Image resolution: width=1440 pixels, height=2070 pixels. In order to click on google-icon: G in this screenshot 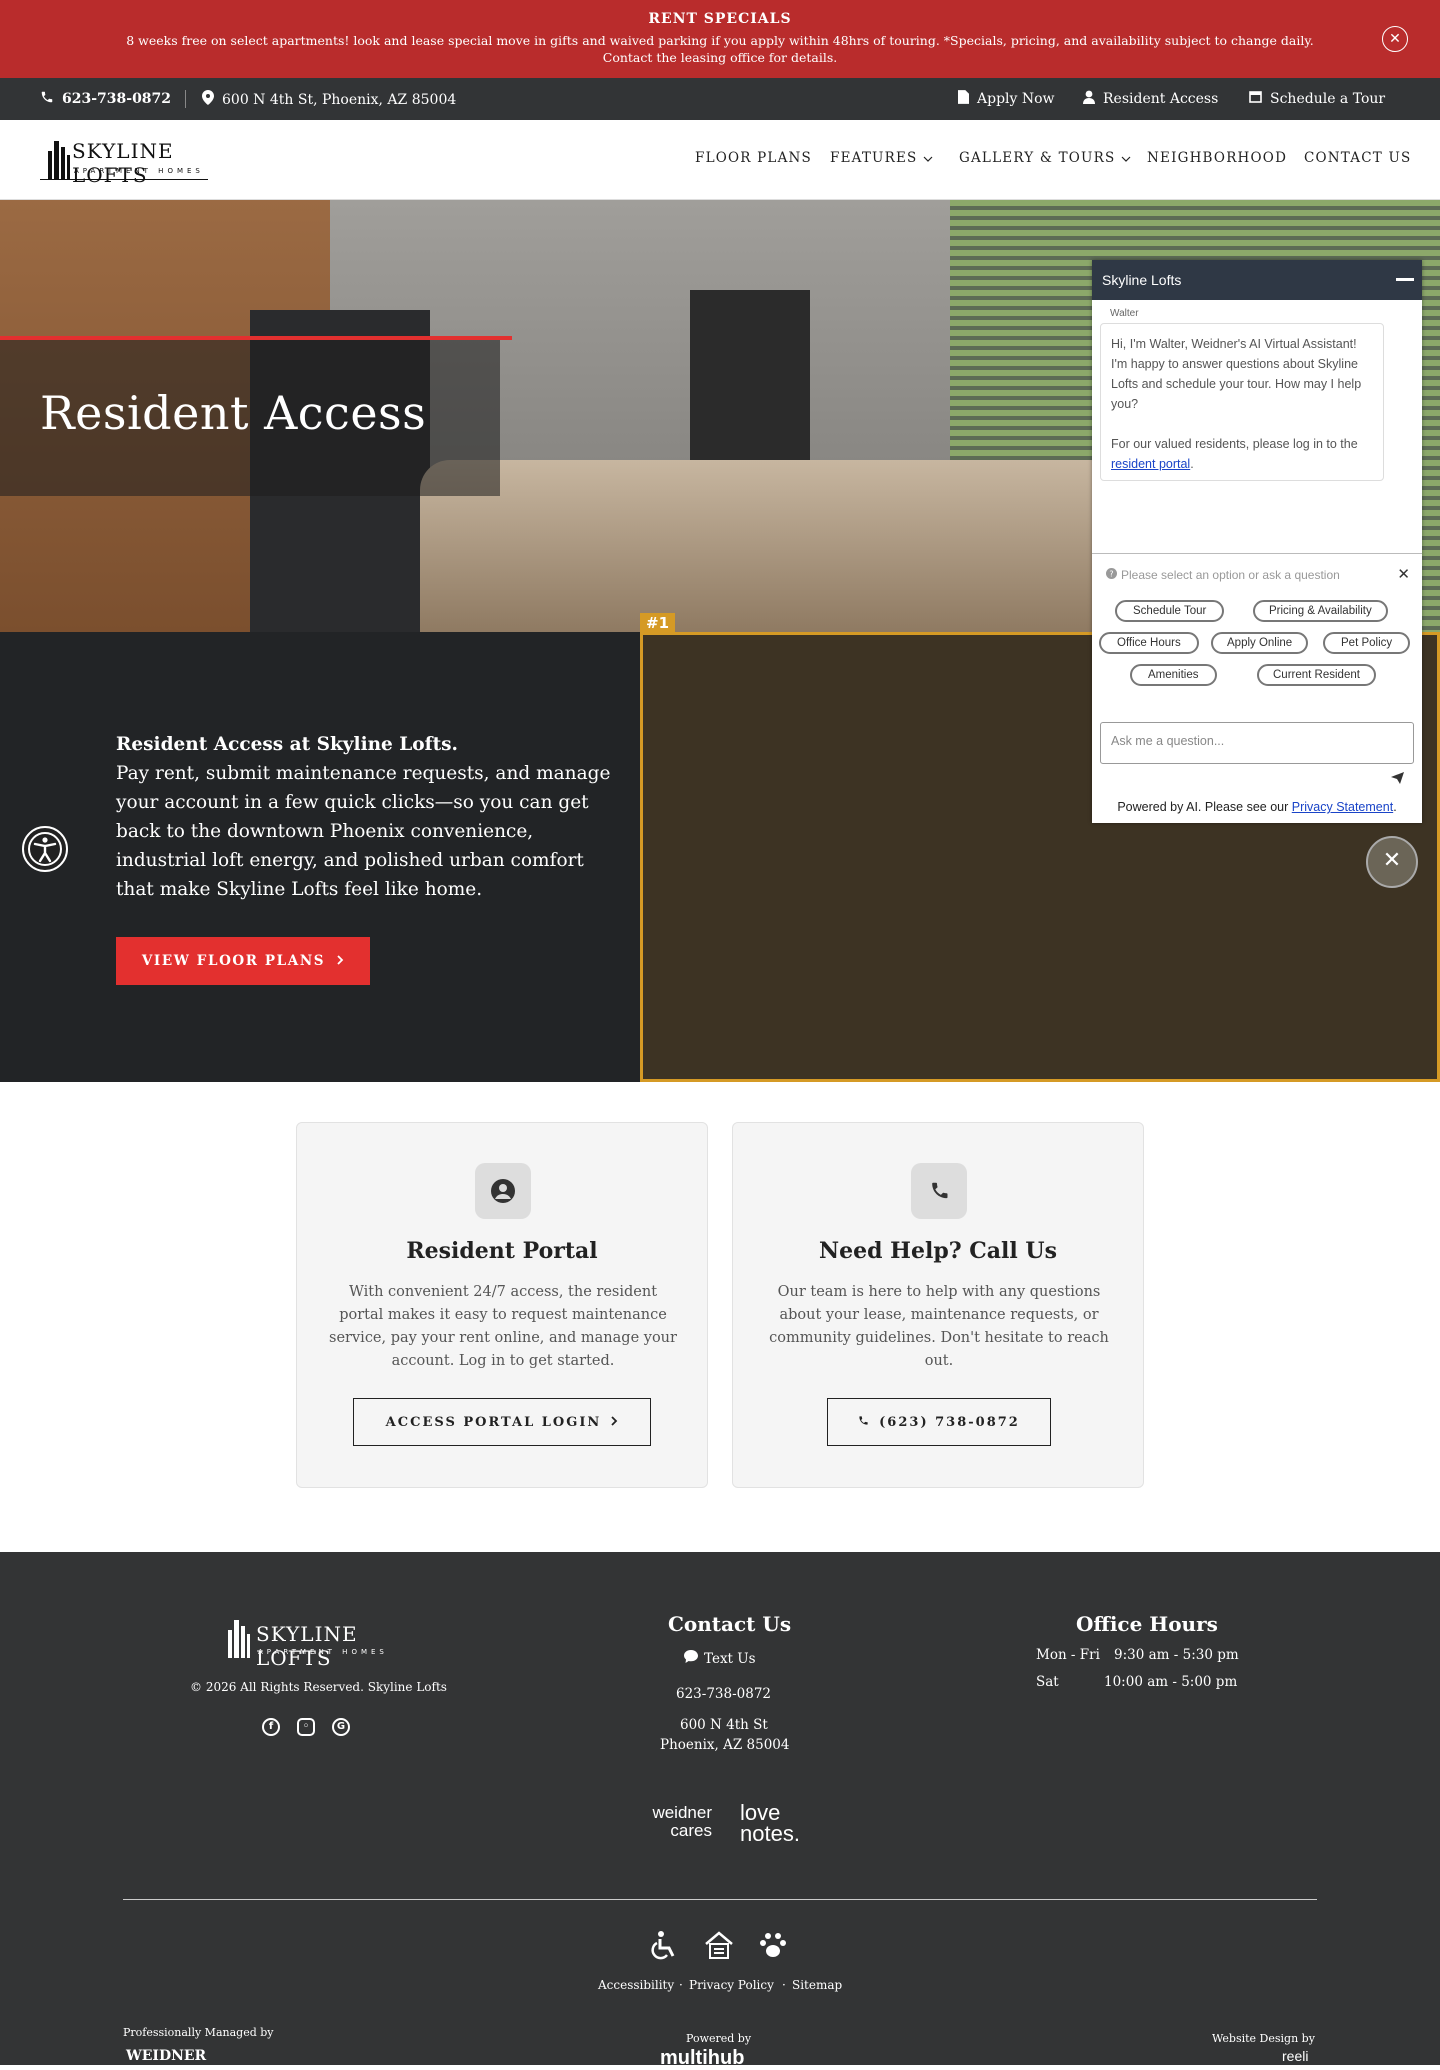, I will do `click(341, 1727)`.